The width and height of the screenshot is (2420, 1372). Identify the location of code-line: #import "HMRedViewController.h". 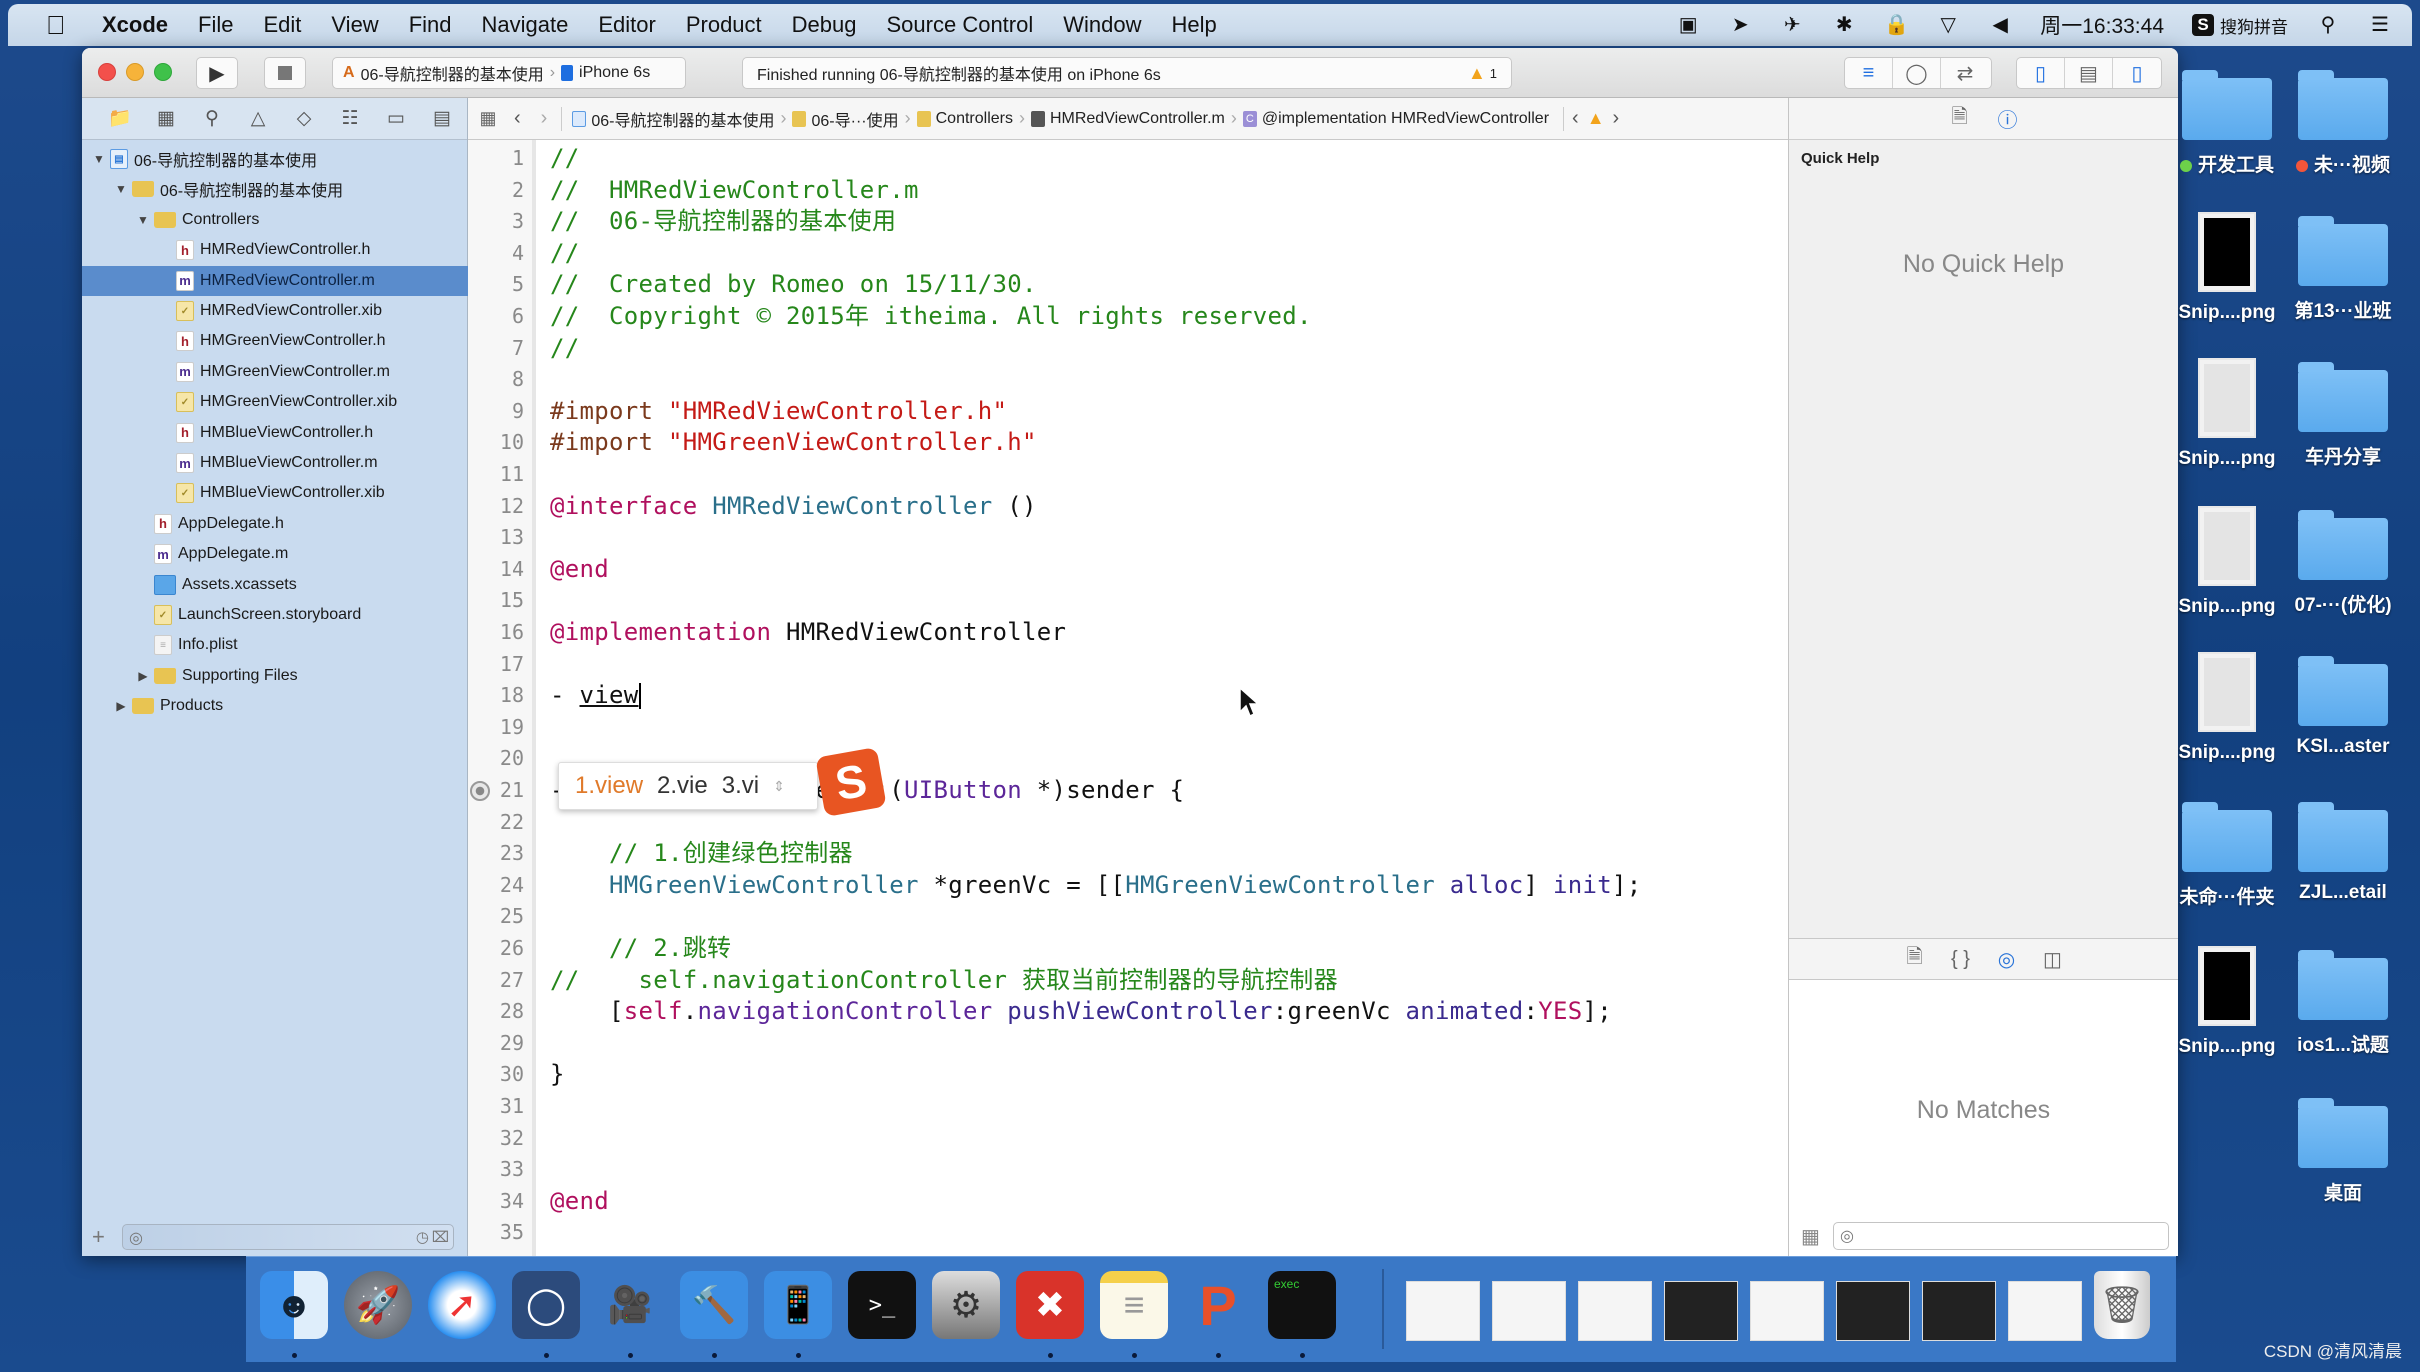
(778, 412).